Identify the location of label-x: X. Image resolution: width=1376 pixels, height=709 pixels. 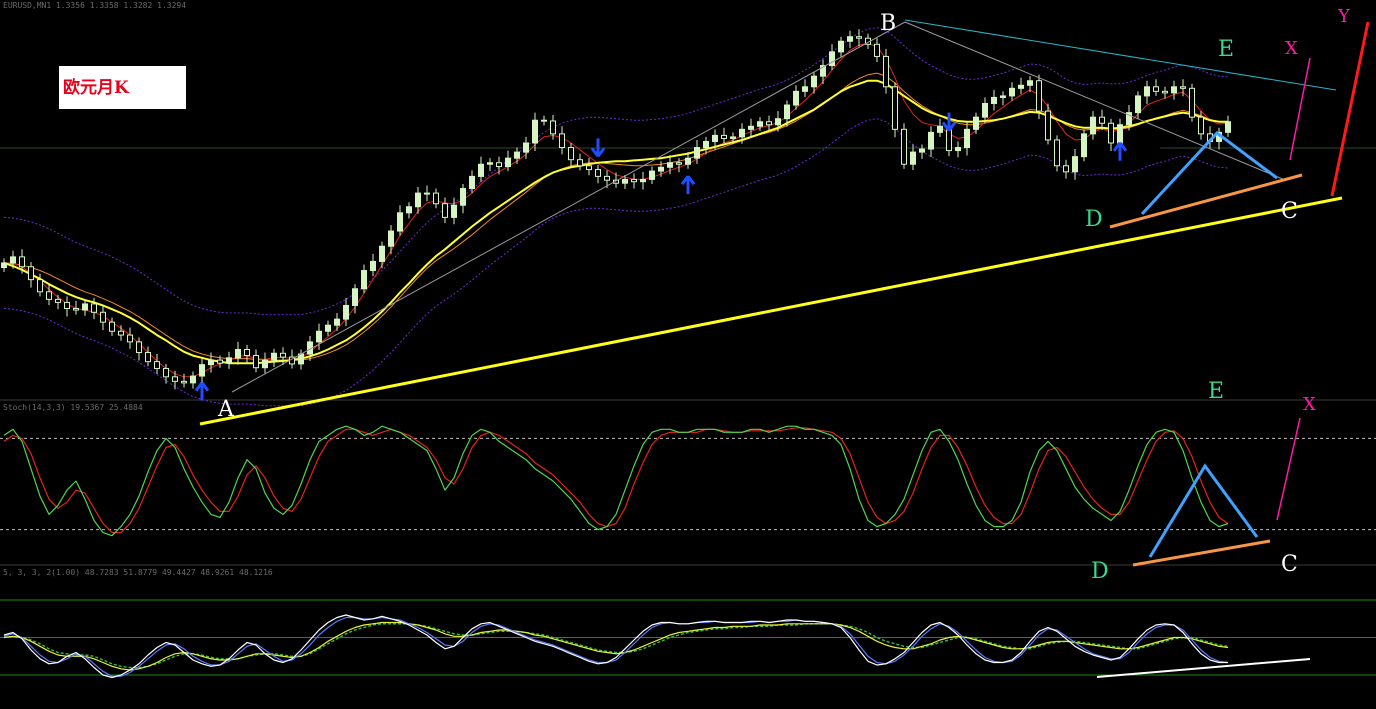
(1291, 48).